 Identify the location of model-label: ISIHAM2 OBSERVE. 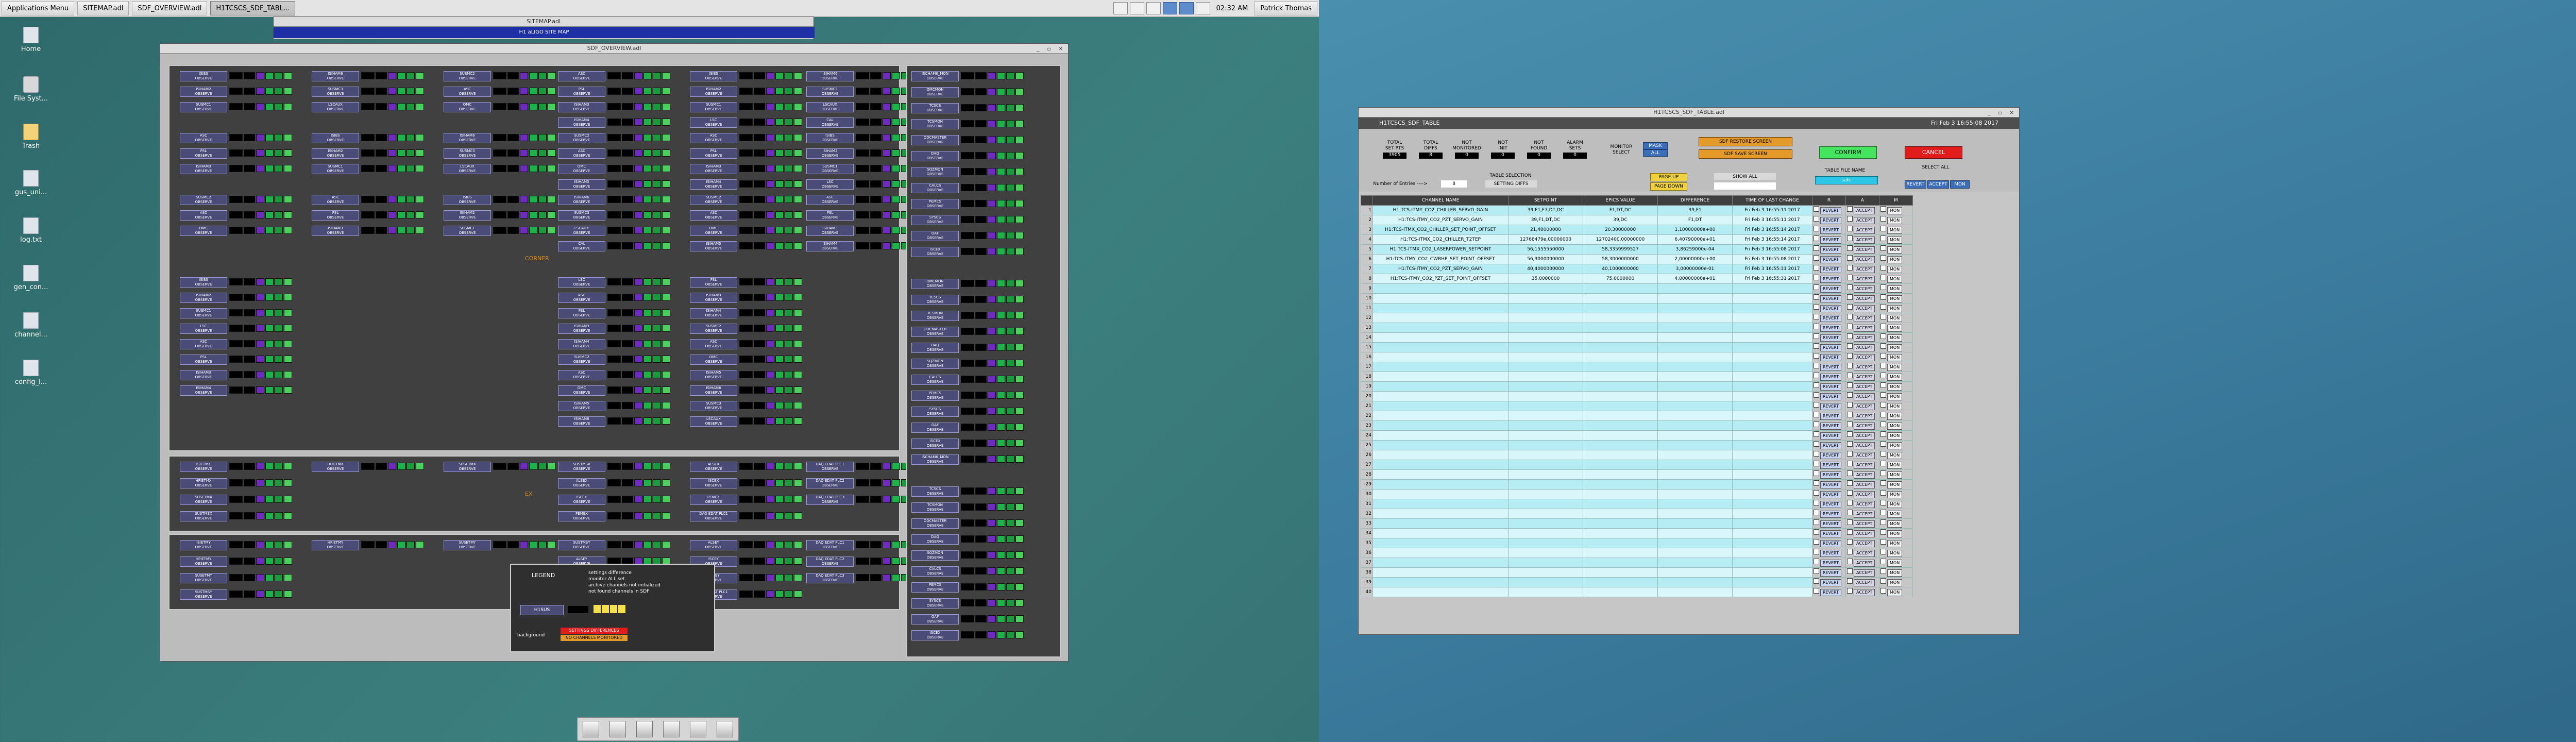
(203, 92).